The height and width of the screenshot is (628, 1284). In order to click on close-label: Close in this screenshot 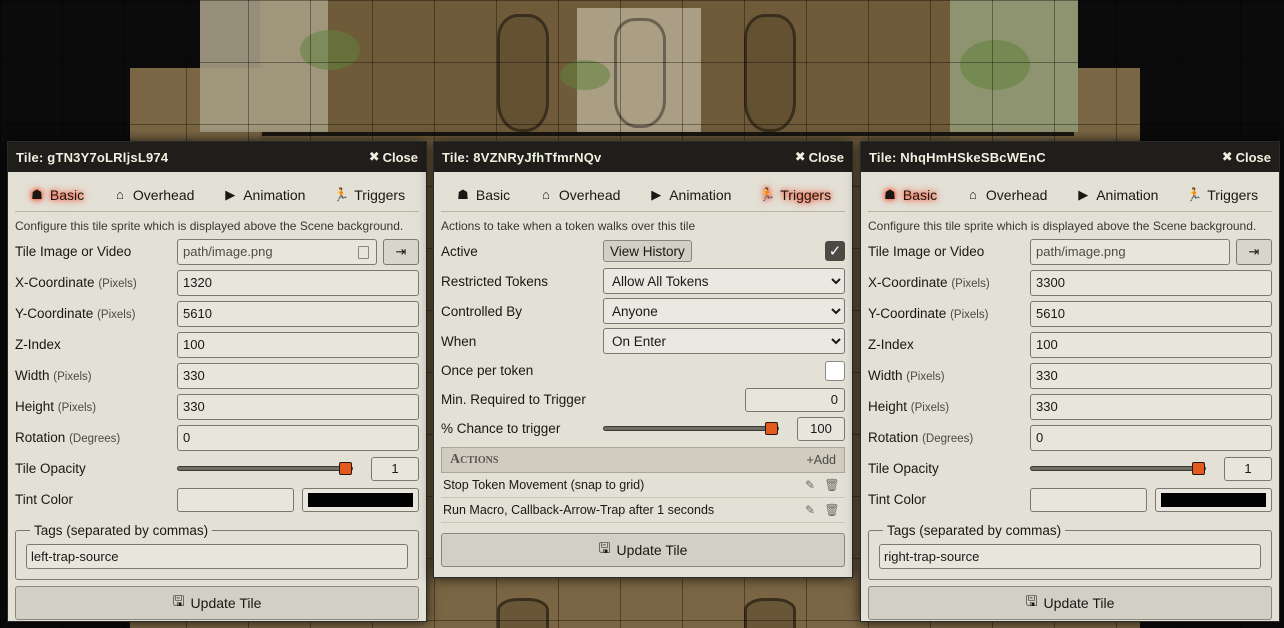, I will do `click(400, 157)`.